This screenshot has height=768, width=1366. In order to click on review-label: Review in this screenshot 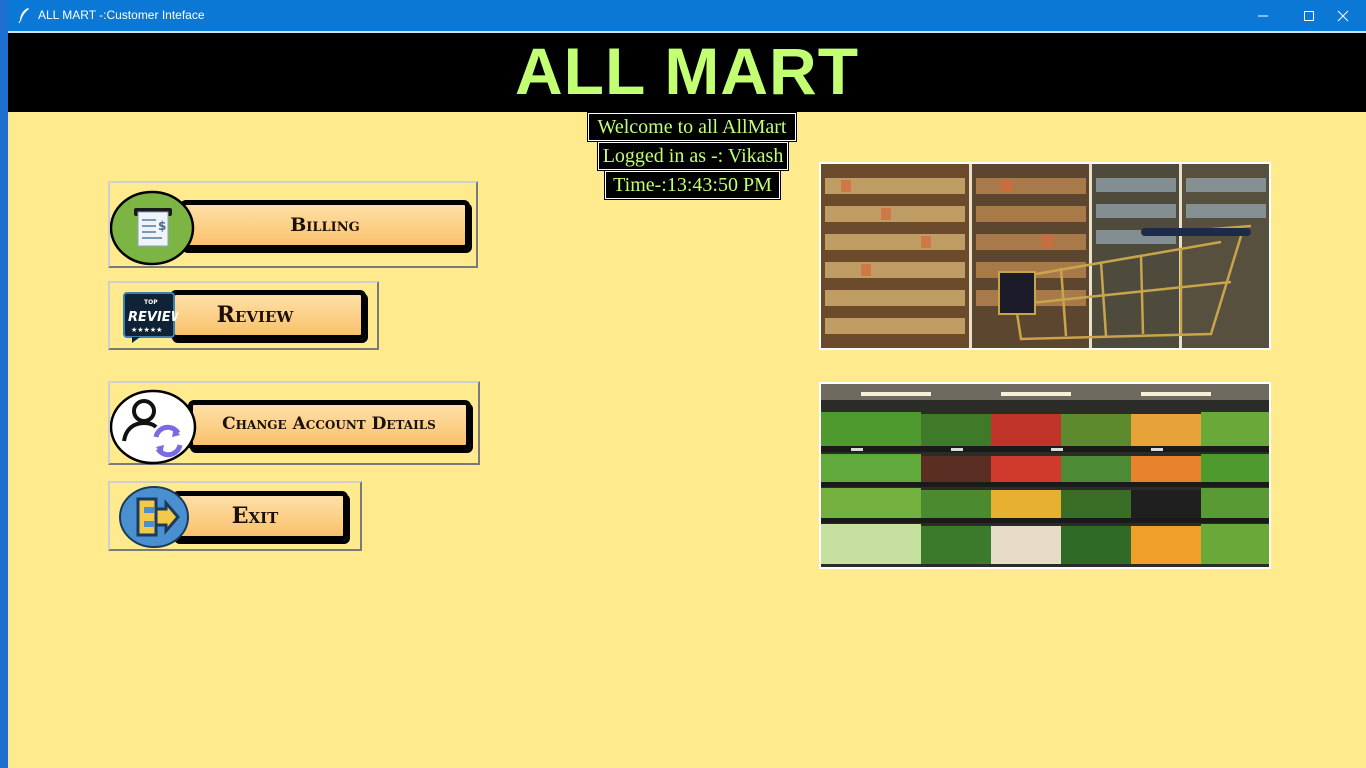, I will do `click(255, 315)`.